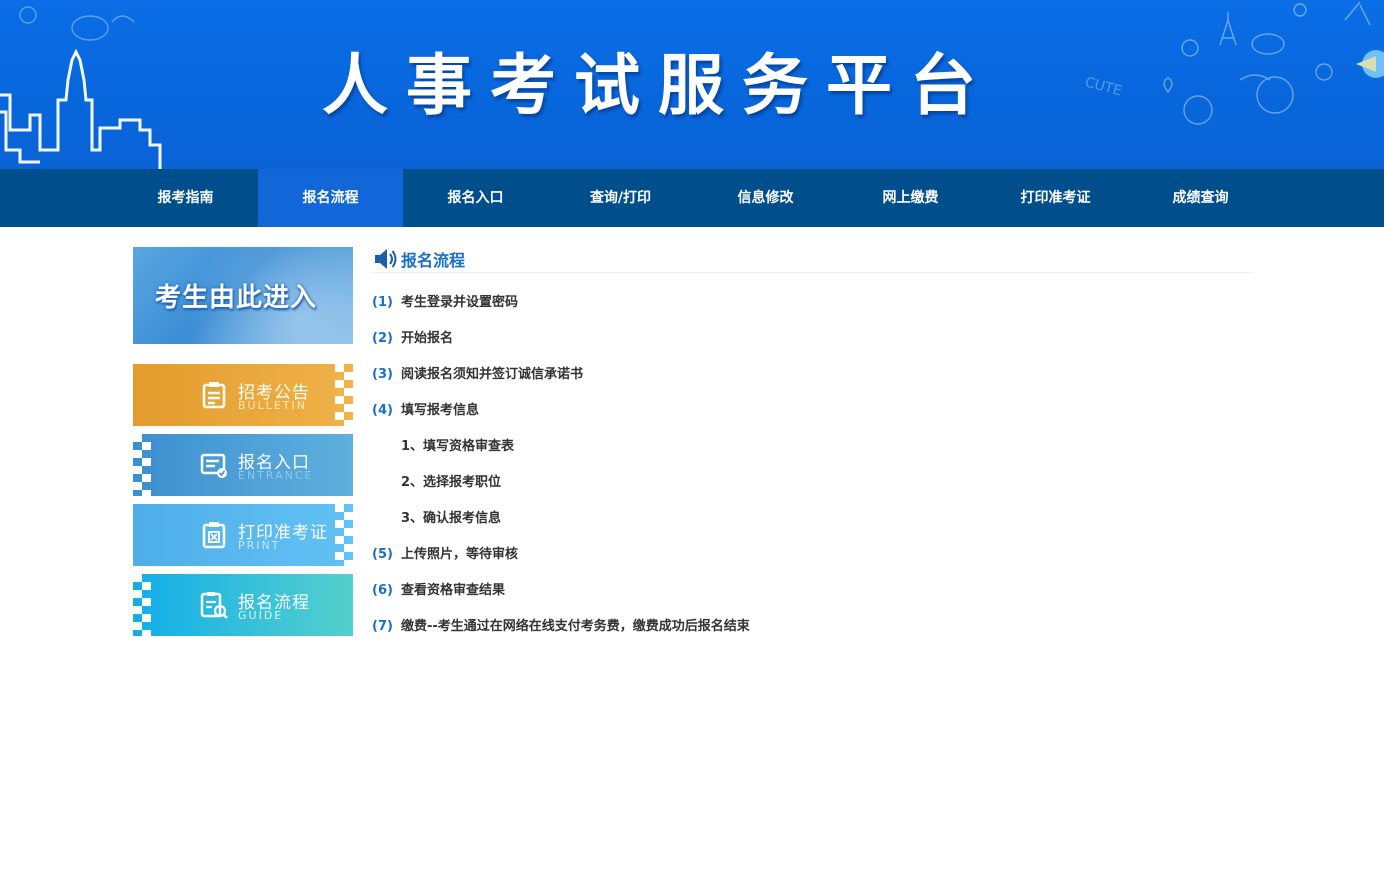 The width and height of the screenshot is (1384, 869). I want to click on nav-item-online-payment: 网上缴费, so click(910, 198).